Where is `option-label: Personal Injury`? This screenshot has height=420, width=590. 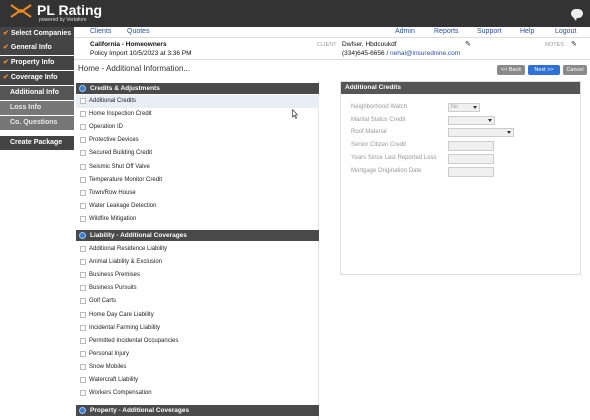
option-label: Personal Injury is located at coordinates (109, 353).